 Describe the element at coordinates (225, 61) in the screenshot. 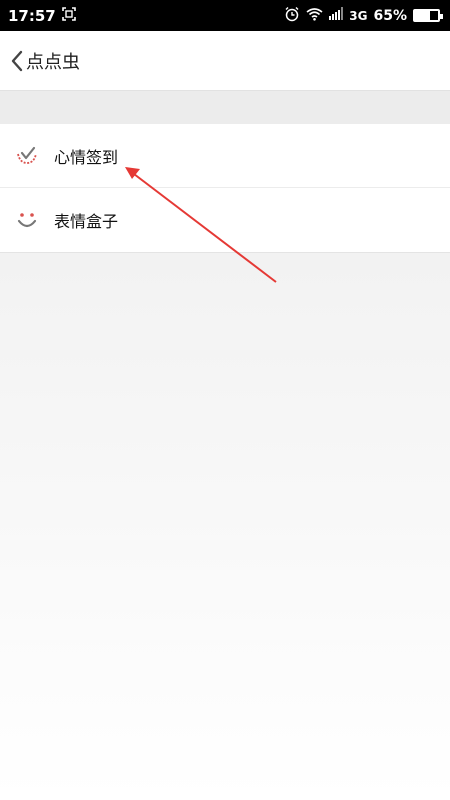

I see `nav-bar: 点点虫` at that location.